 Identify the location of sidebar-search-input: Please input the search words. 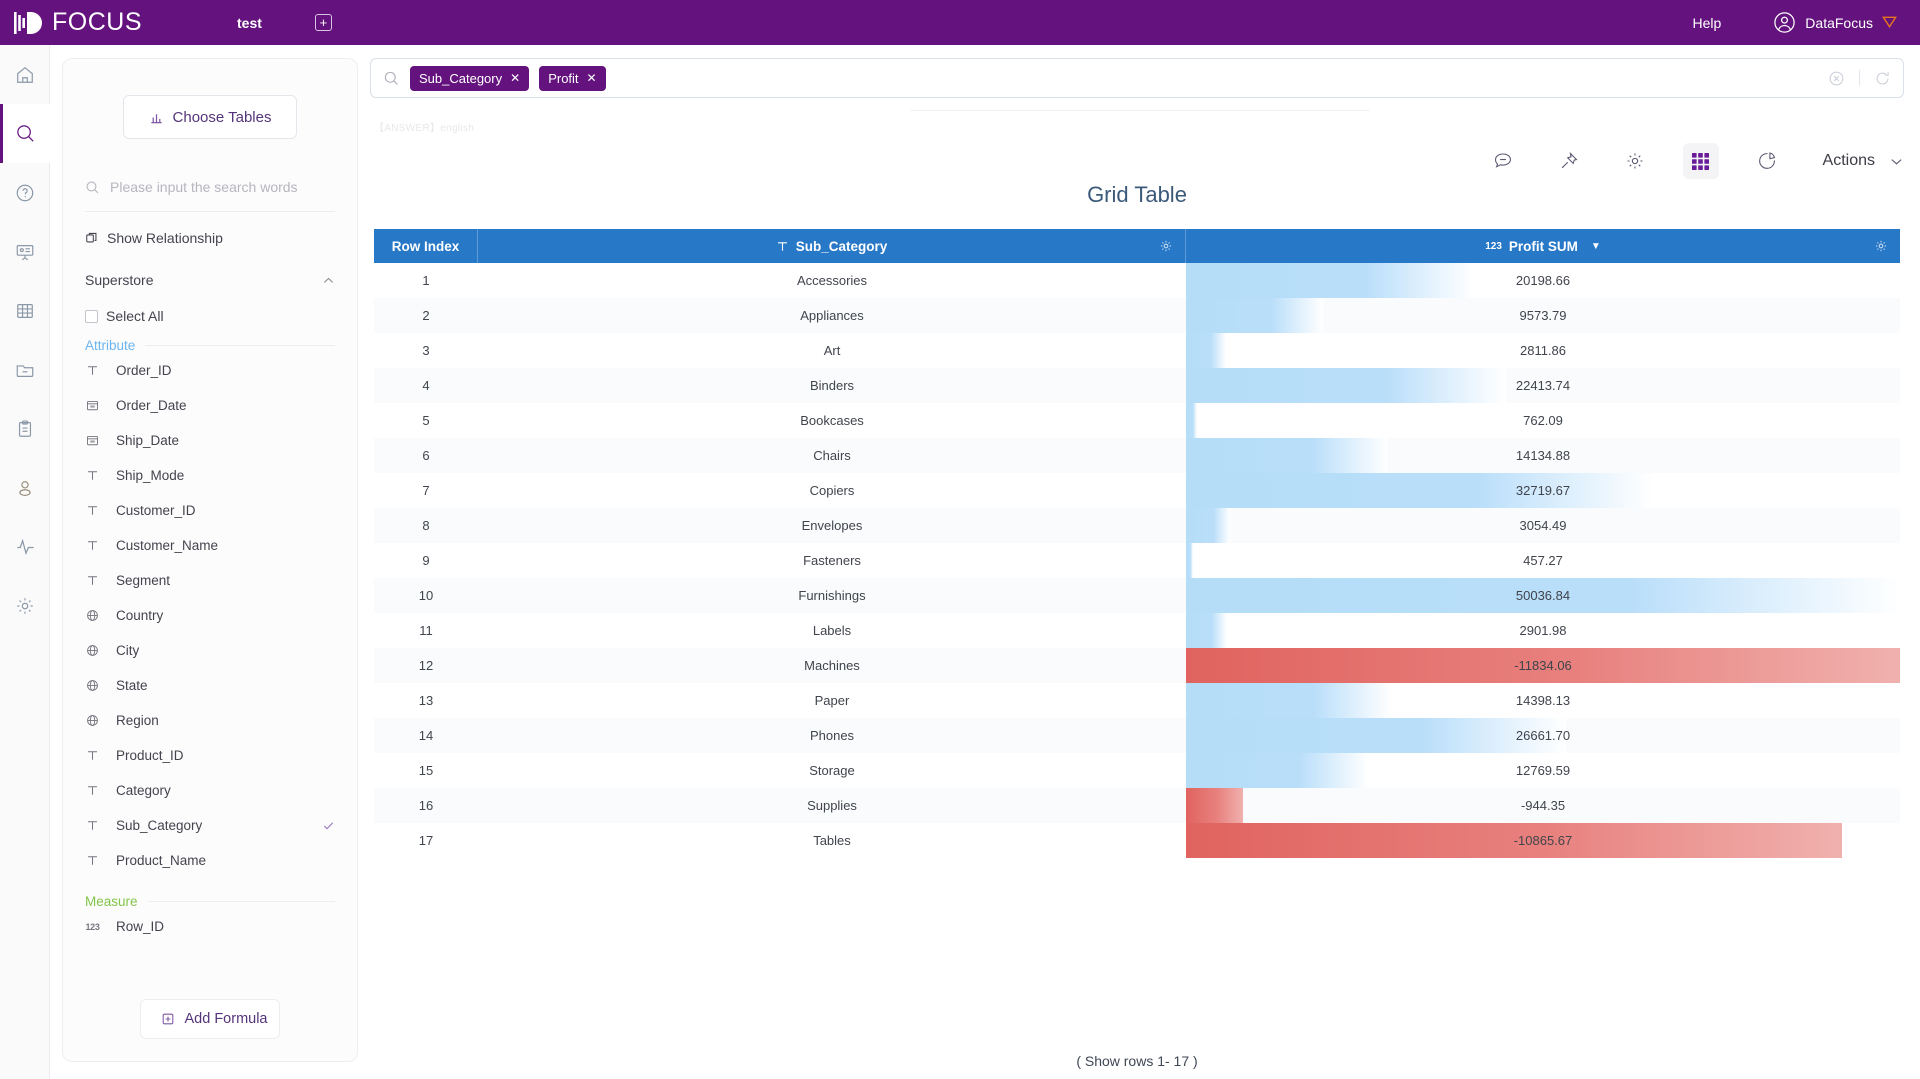
(210, 195).